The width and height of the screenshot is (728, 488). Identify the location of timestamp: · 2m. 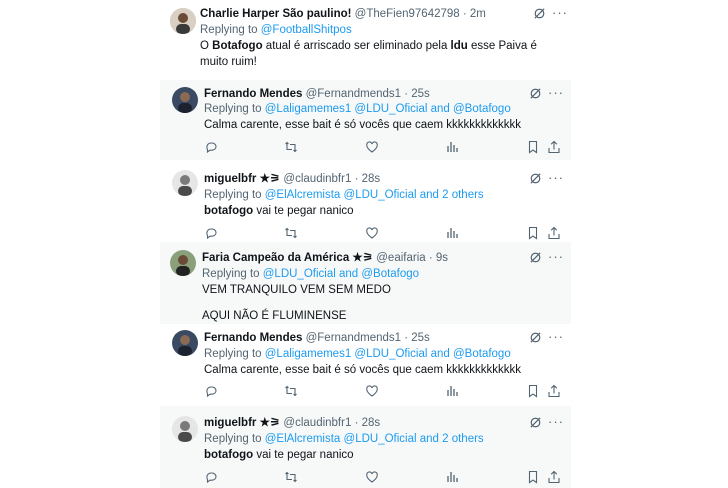
(474, 14).